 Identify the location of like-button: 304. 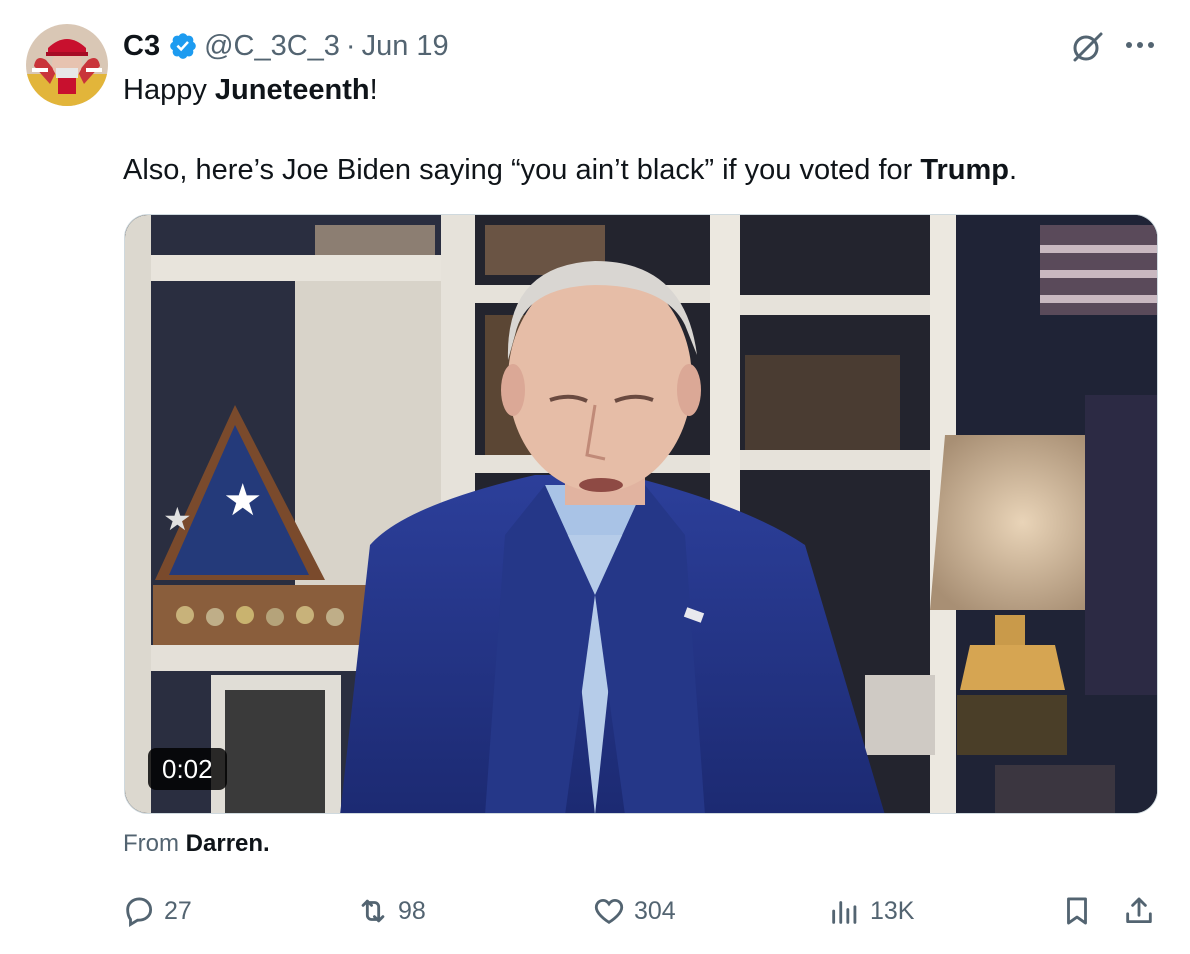
(634, 911).